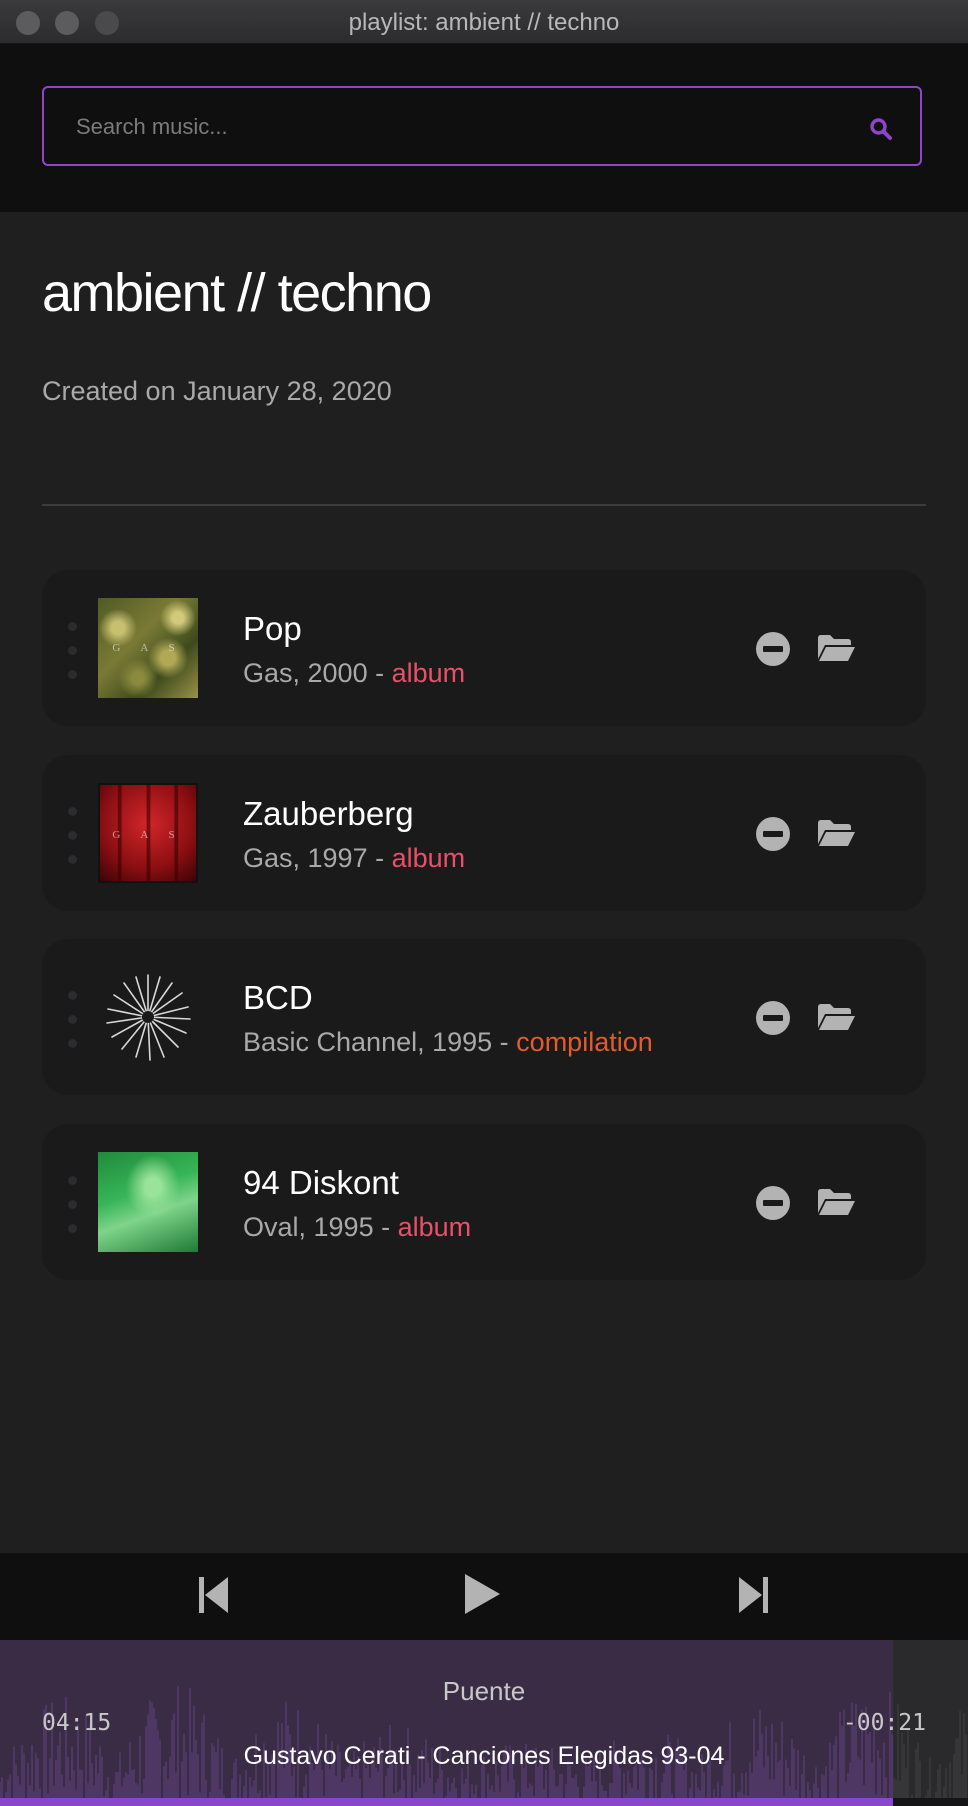 This screenshot has width=968, height=1806. What do you see at coordinates (884, 1723) in the screenshot?
I see `remaining-time: -00:21` at bounding box center [884, 1723].